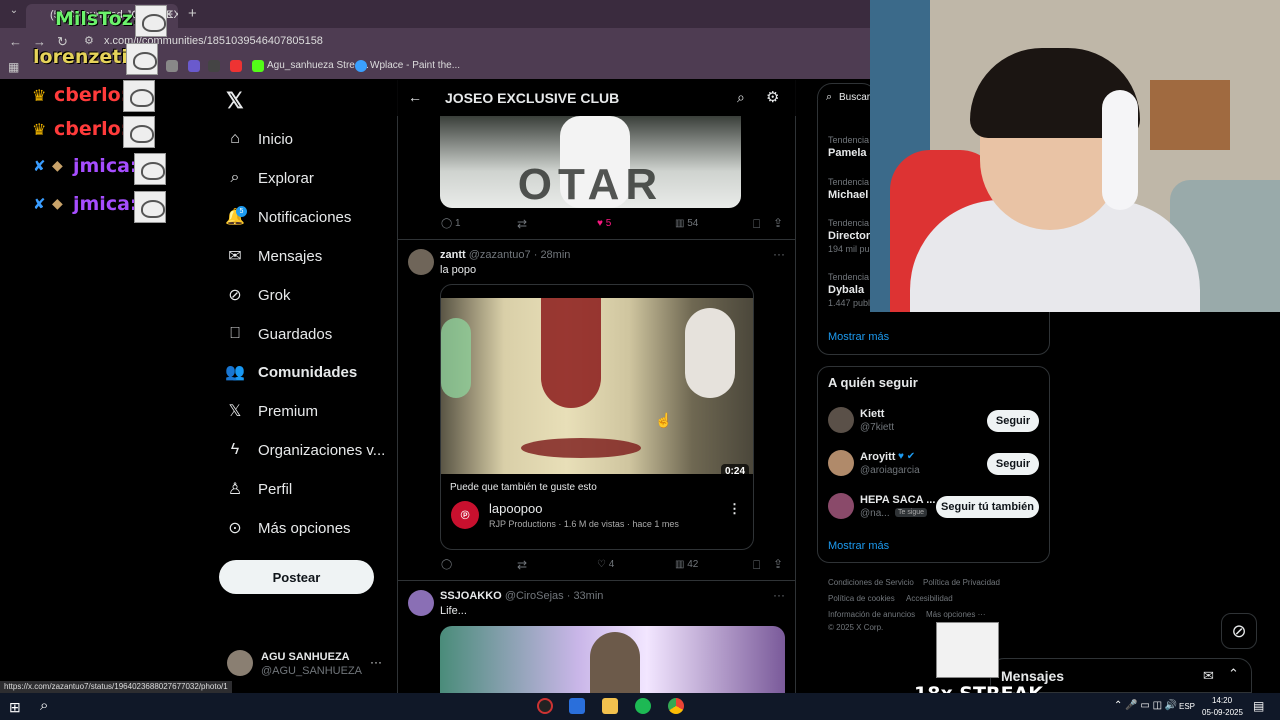 The height and width of the screenshot is (720, 1280). What do you see at coordinates (505, 255) in the screenshot?
I see `post-author: zantt @zazantuo7 · 28min` at bounding box center [505, 255].